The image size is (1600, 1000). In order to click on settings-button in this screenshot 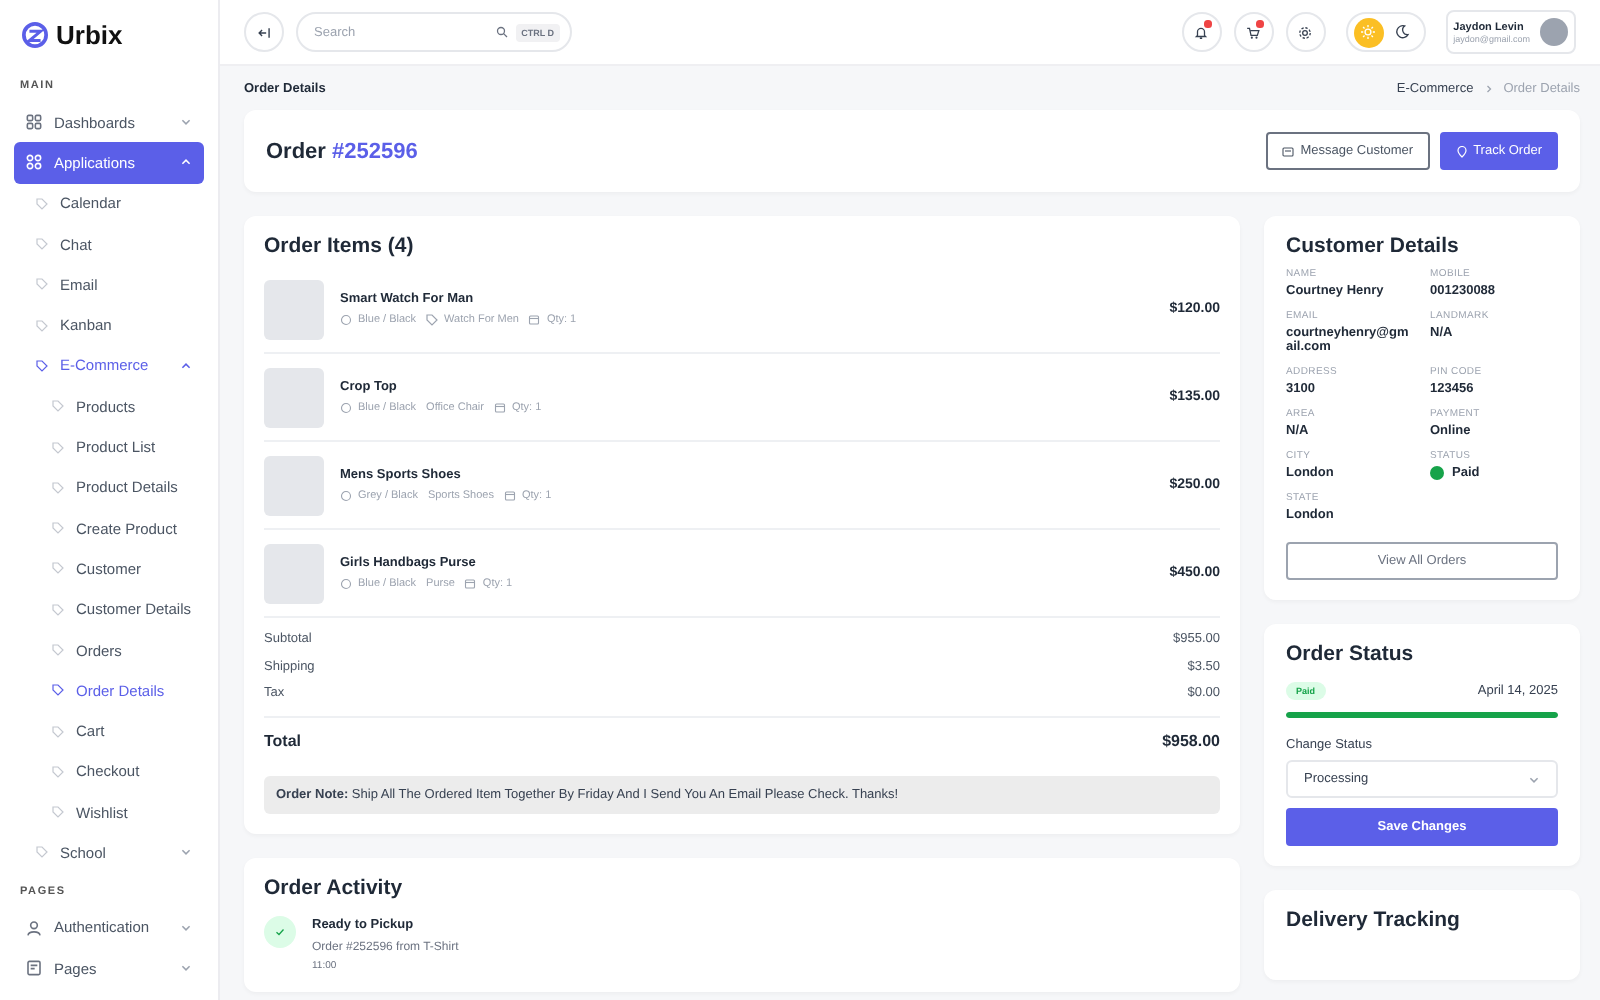, I will do `click(1305, 32)`.